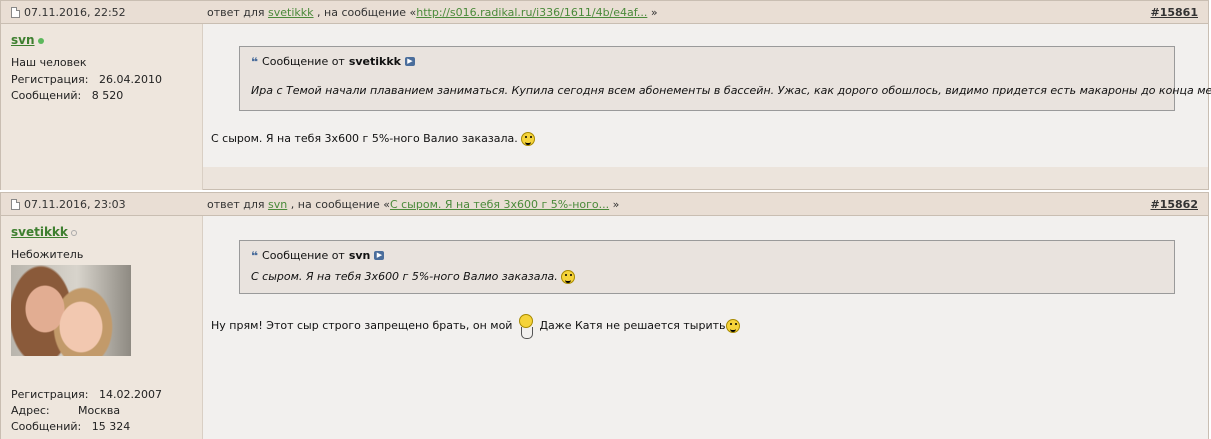 The width and height of the screenshot is (1211, 439). Describe the element at coordinates (111, 426) in the screenshot. I see `info-value: 15 324` at that location.